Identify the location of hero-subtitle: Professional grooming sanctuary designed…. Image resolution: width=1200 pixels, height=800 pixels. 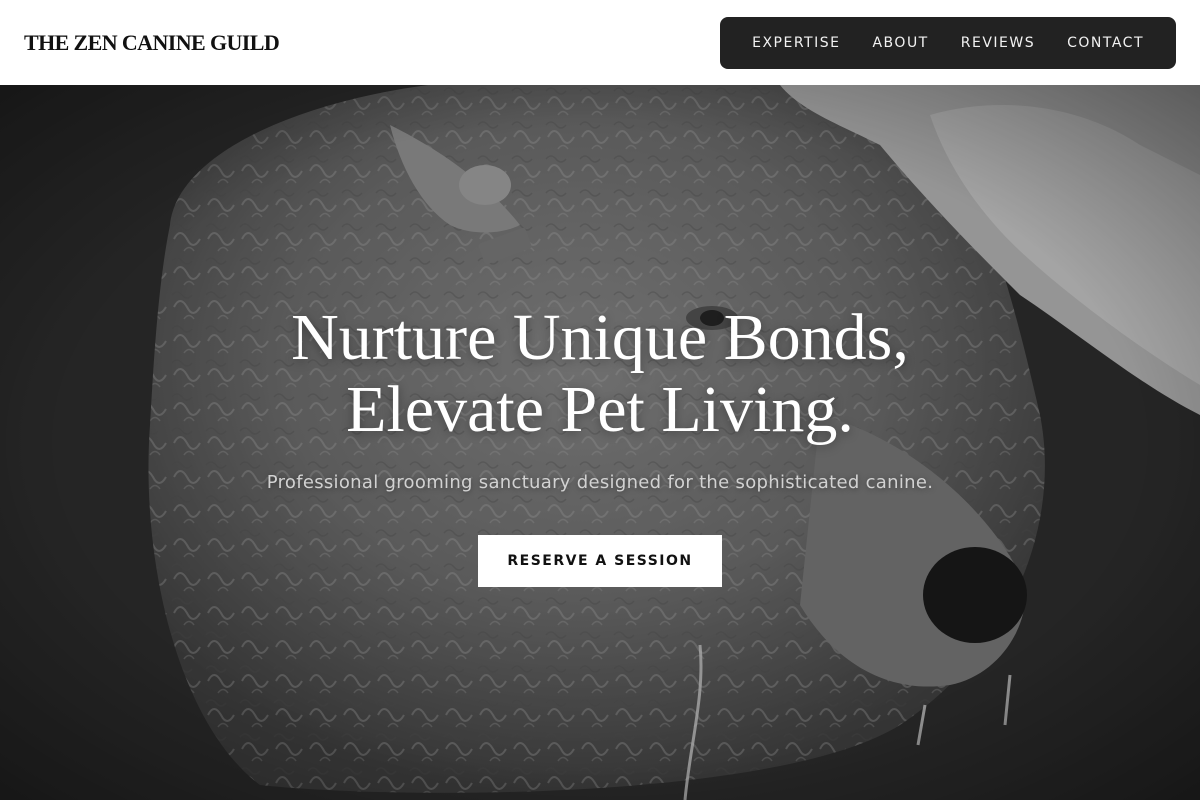
(600, 482).